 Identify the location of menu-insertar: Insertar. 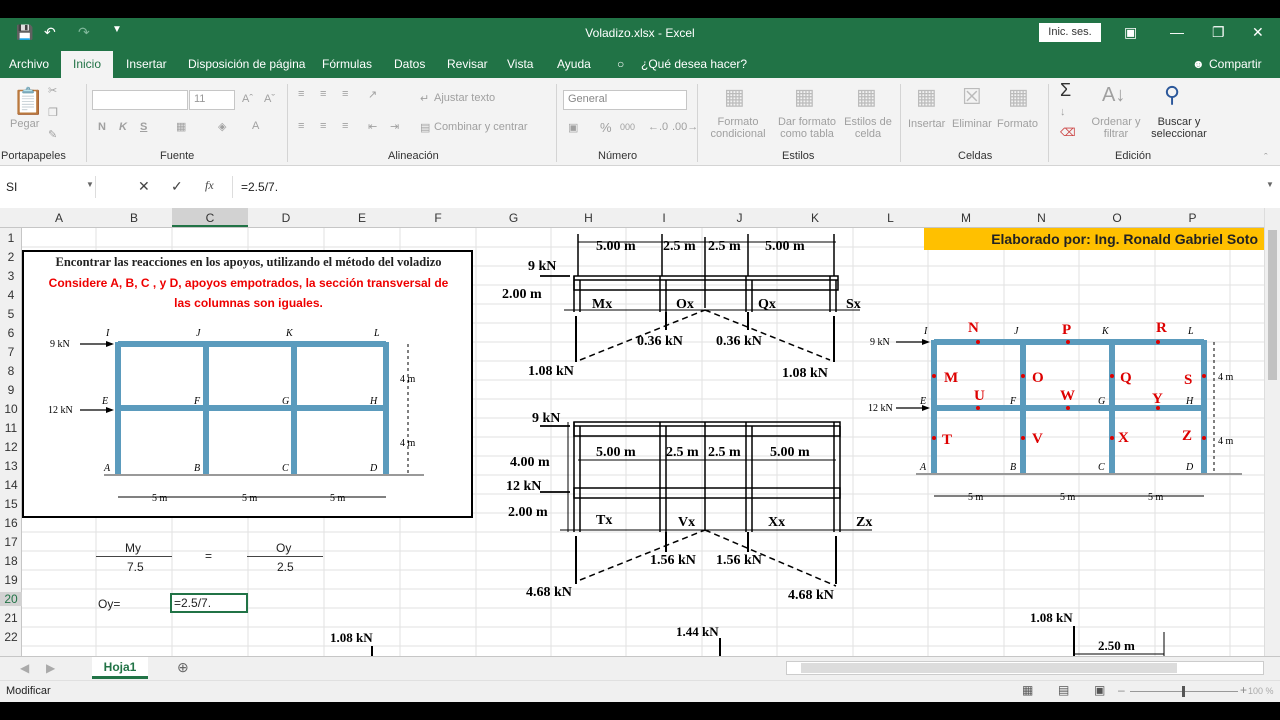
(146, 64).